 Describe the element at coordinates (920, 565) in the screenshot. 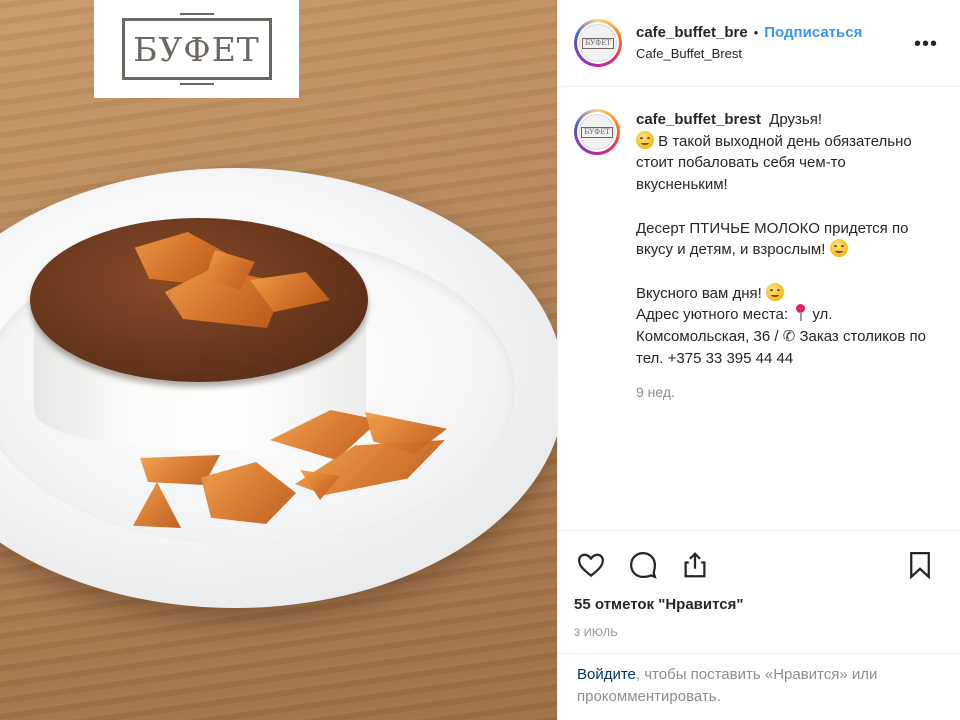

I see `bookmark-icon` at that location.